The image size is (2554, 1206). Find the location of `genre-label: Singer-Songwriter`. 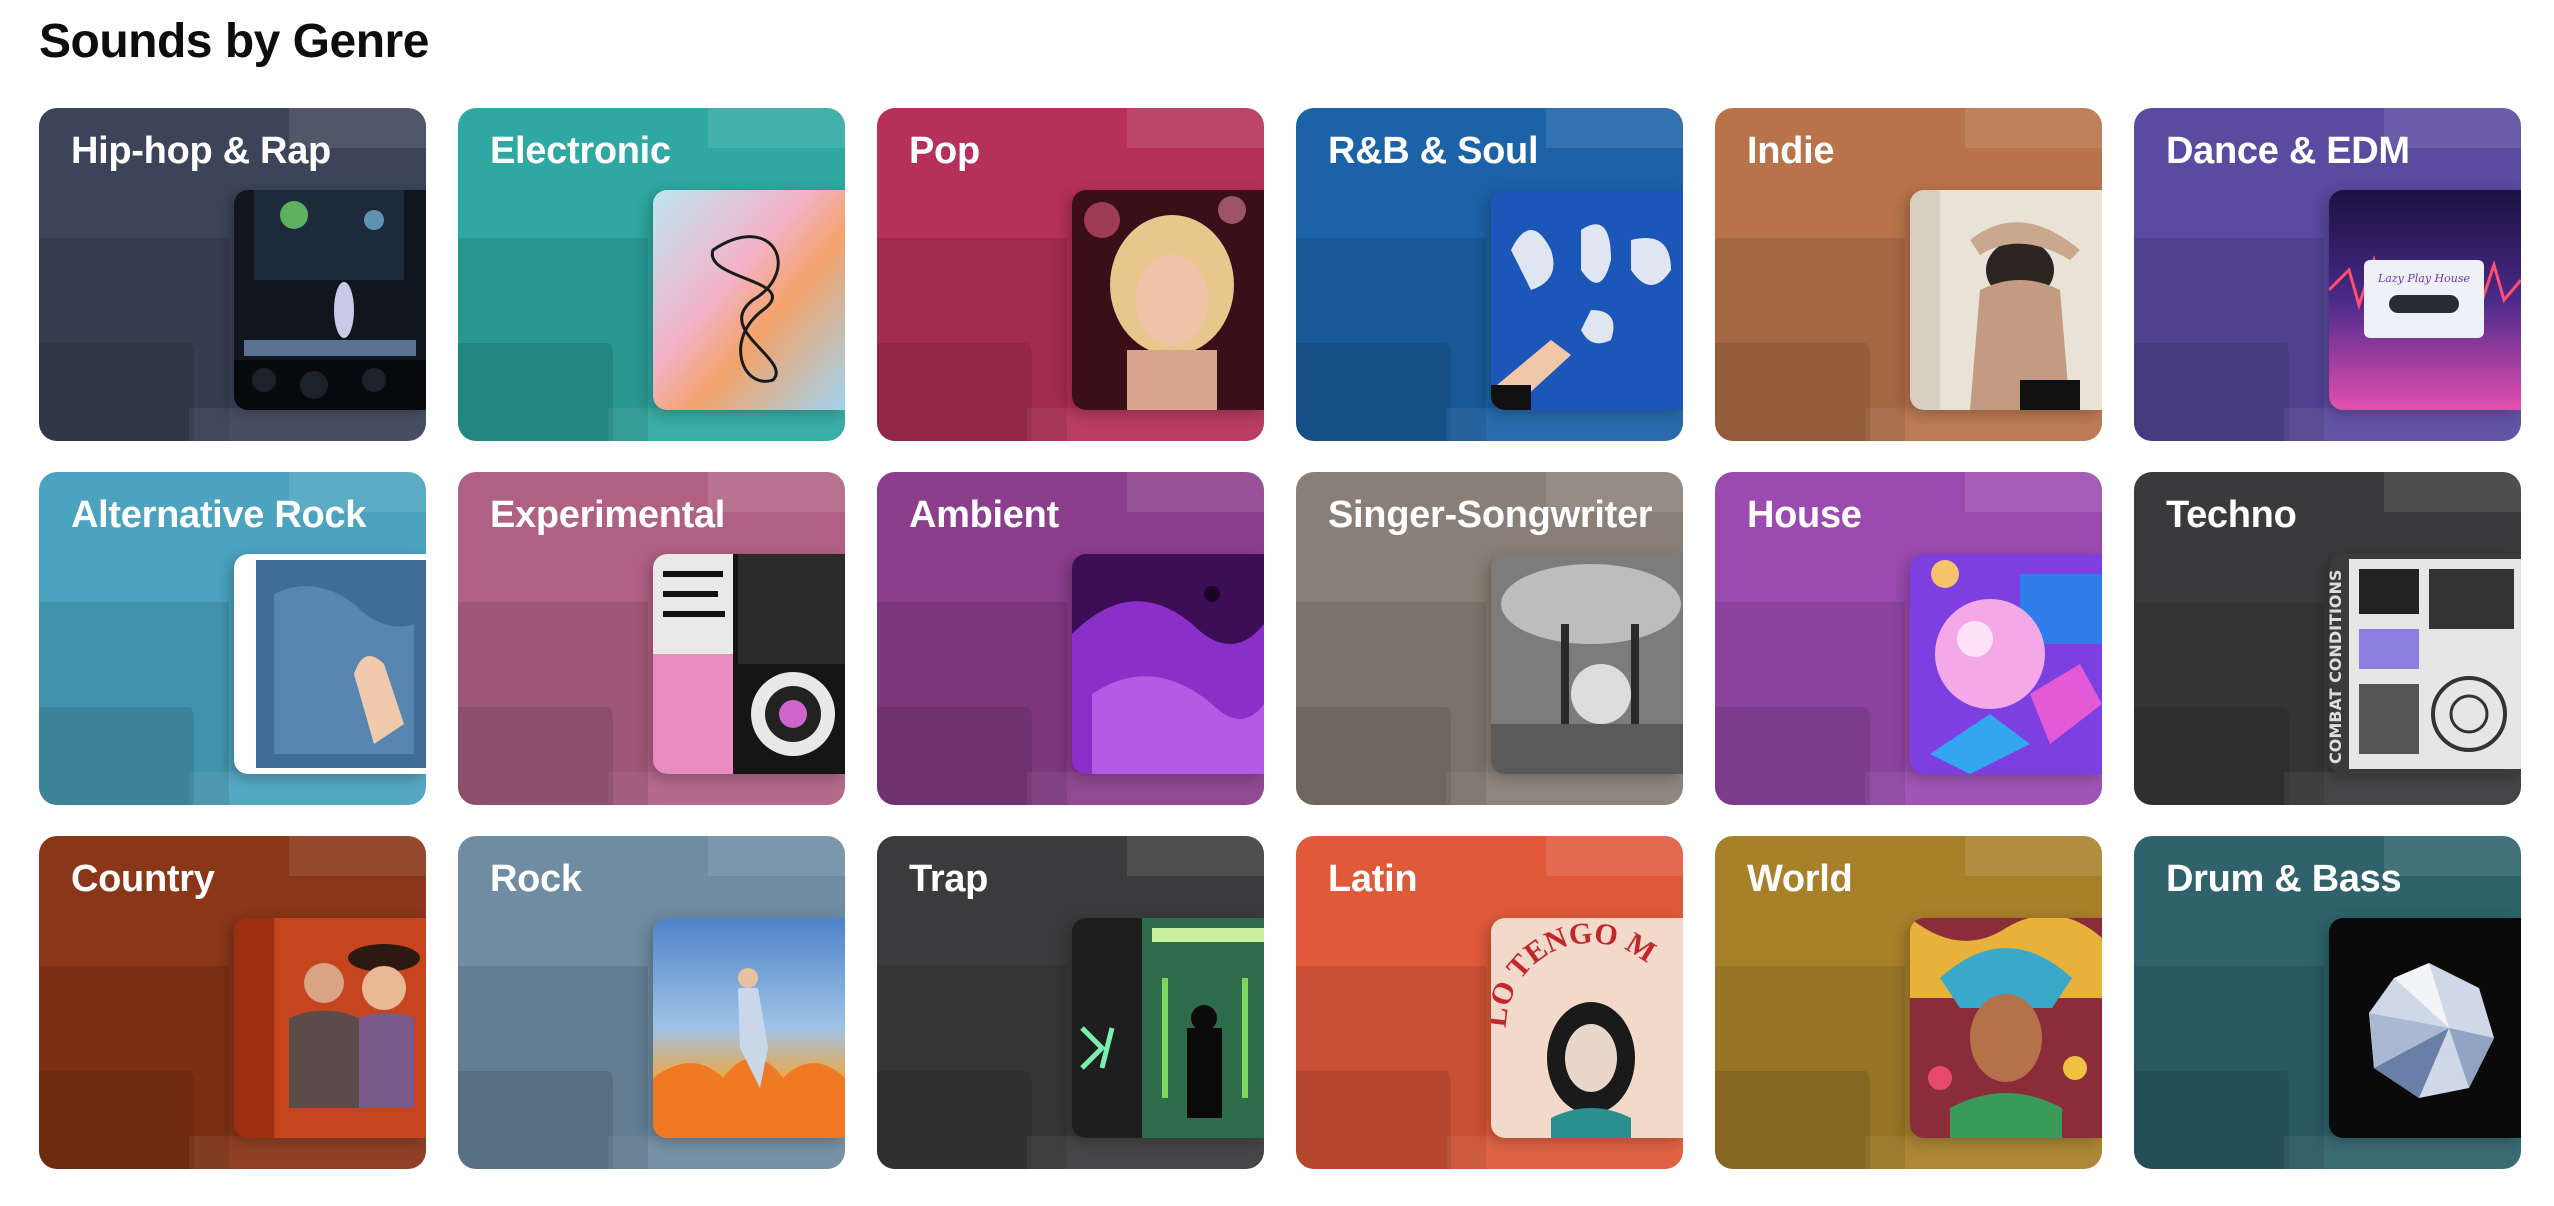

genre-label: Singer-Songwriter is located at coordinates (1490, 515).